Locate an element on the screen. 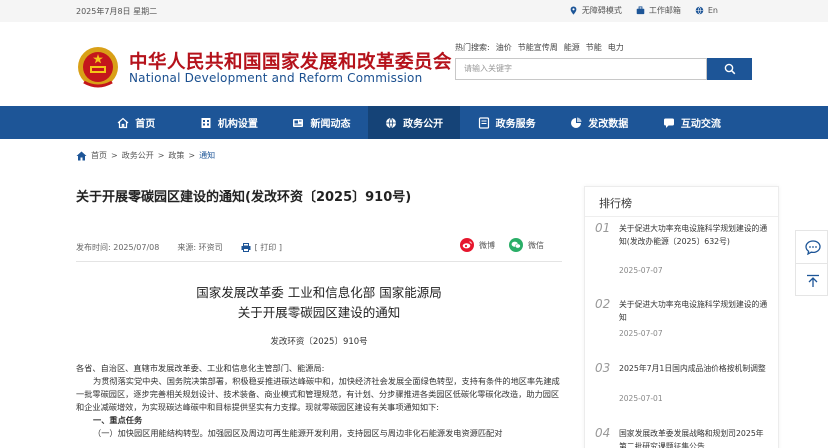 Image resolution: width=828 pixels, height=448 pixels. weibo-label: 微博 is located at coordinates (487, 245).